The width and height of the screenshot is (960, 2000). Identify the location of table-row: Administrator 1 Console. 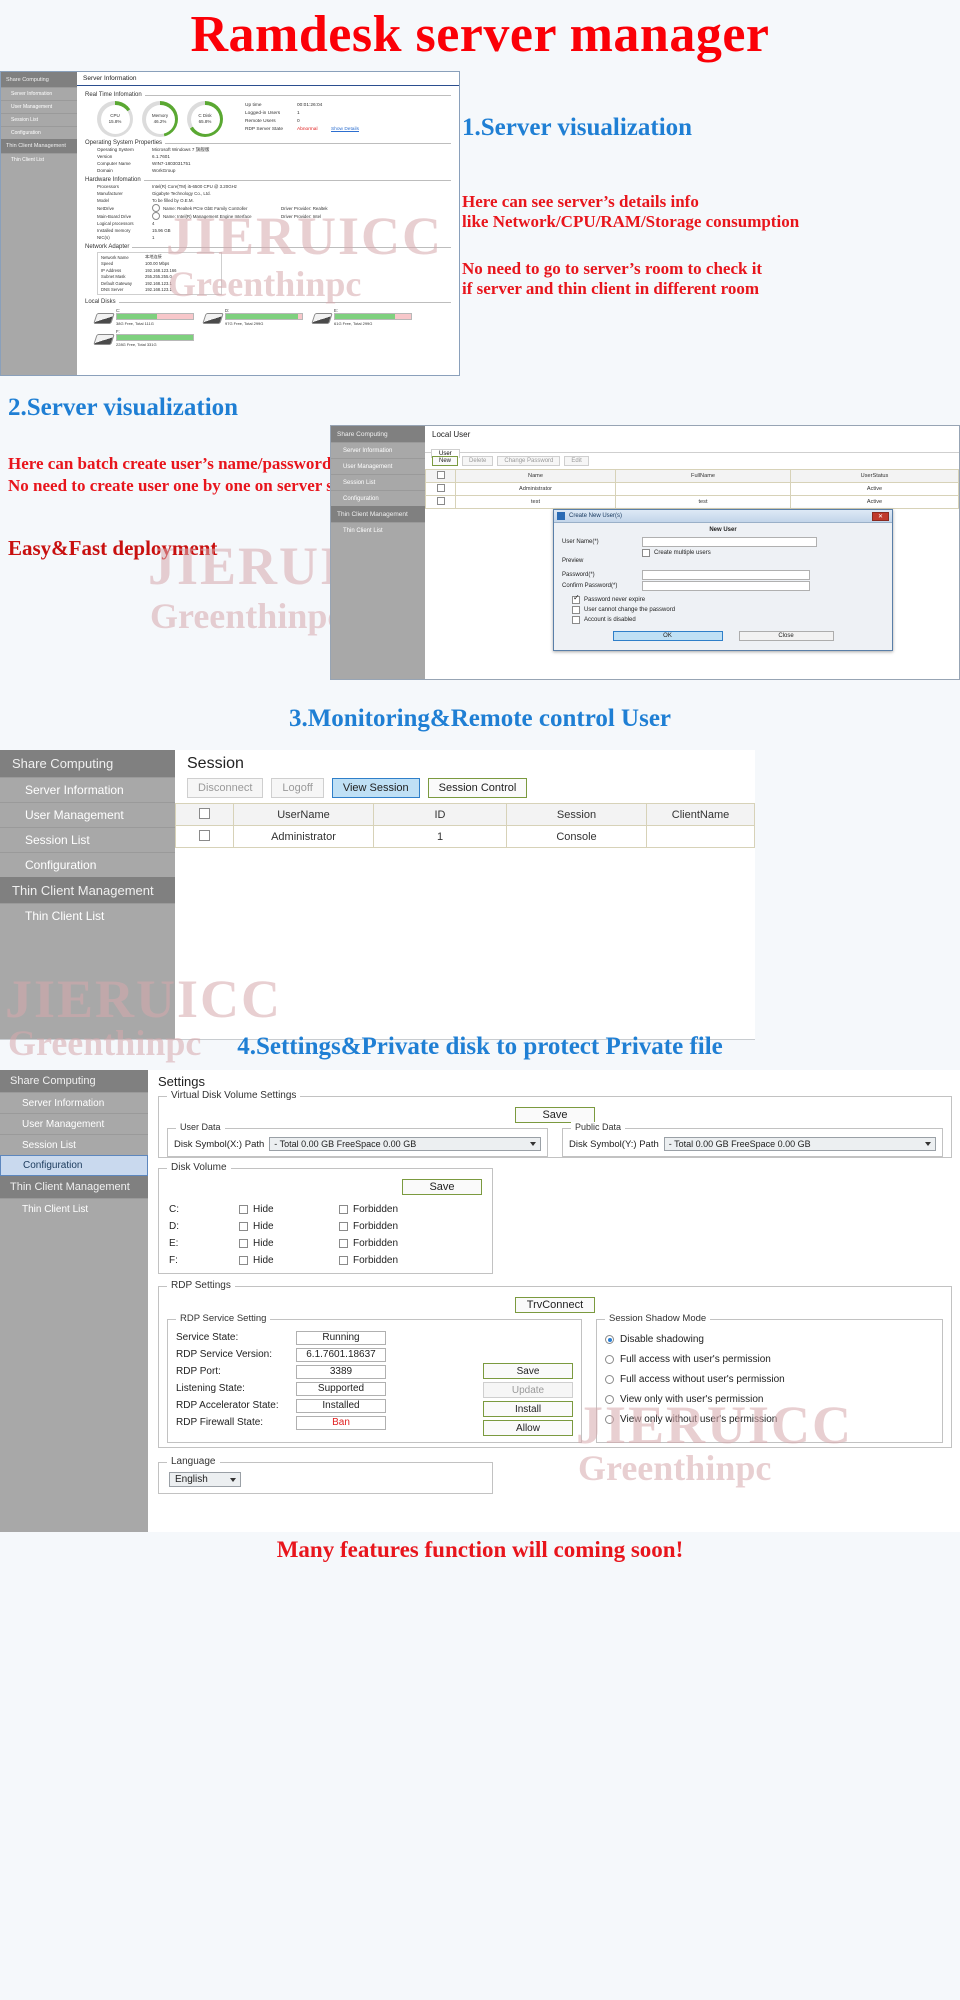
(465, 836).